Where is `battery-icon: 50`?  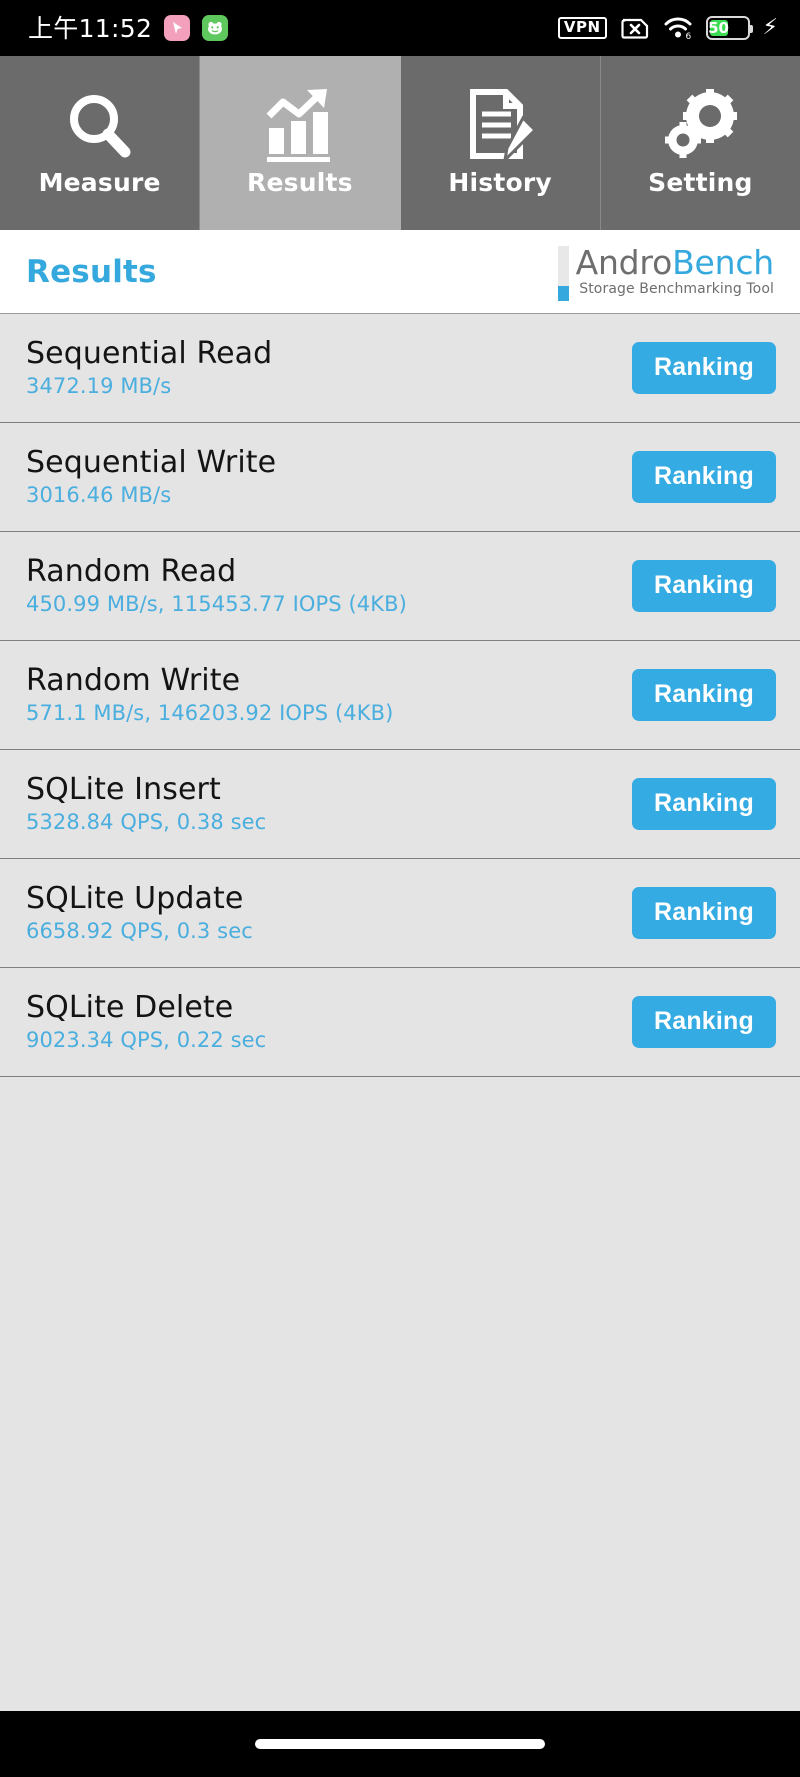
battery-icon: 50 is located at coordinates (729, 28).